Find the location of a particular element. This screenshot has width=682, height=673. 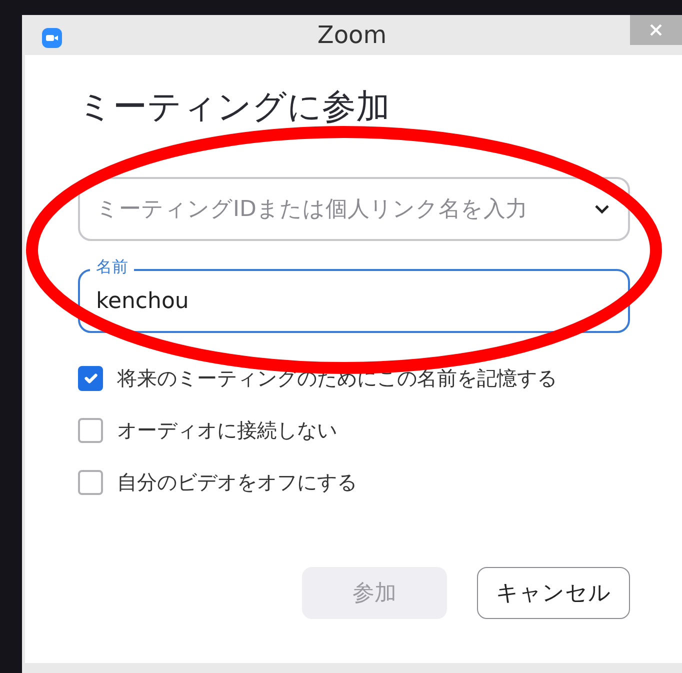

close-icon is located at coordinates (656, 30).